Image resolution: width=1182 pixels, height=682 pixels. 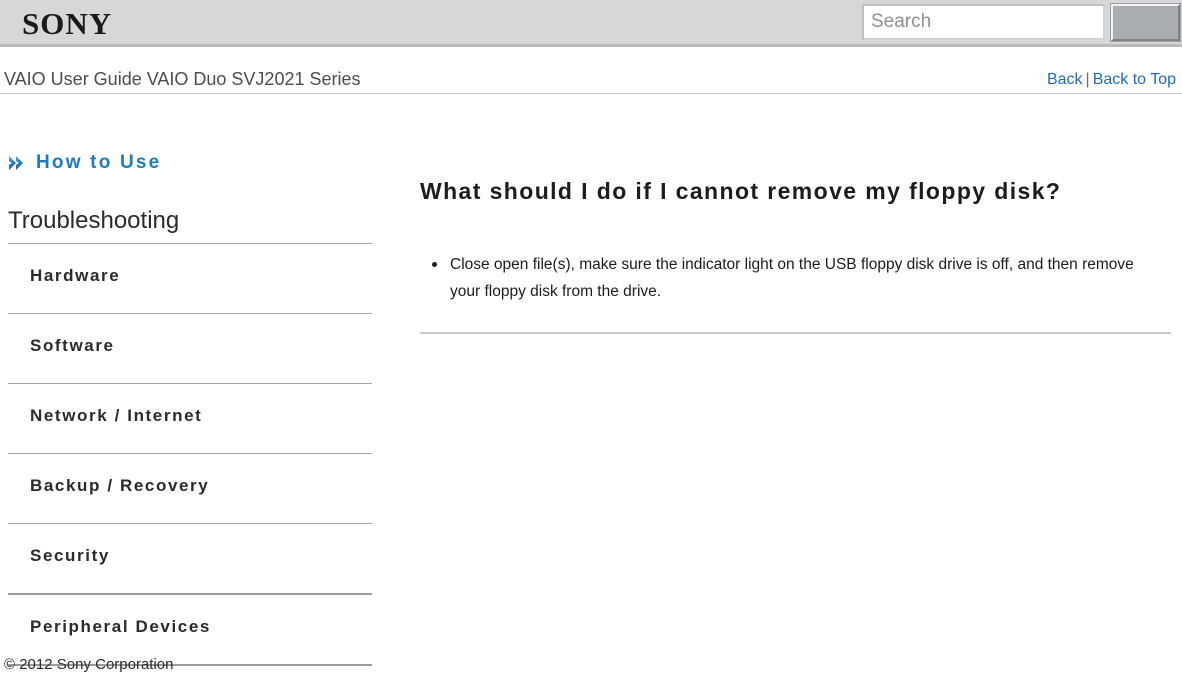 What do you see at coordinates (94, 220) in the screenshot?
I see `sidebar-section-title: Troubleshooting` at bounding box center [94, 220].